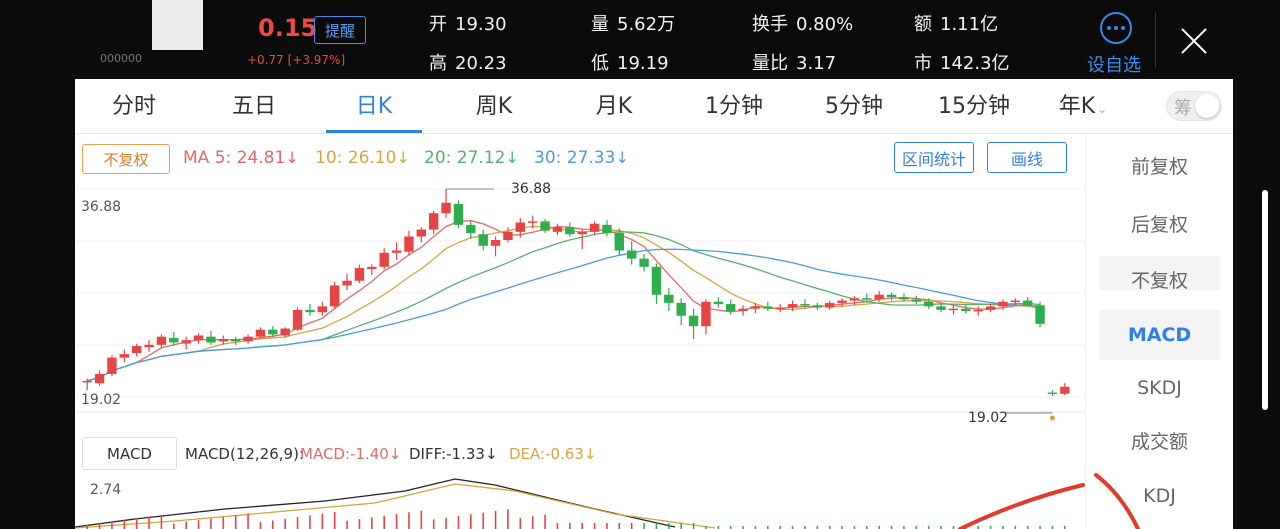 The image size is (1280, 529). I want to click on ma20-label: 20: 27.12↓, so click(471, 158).